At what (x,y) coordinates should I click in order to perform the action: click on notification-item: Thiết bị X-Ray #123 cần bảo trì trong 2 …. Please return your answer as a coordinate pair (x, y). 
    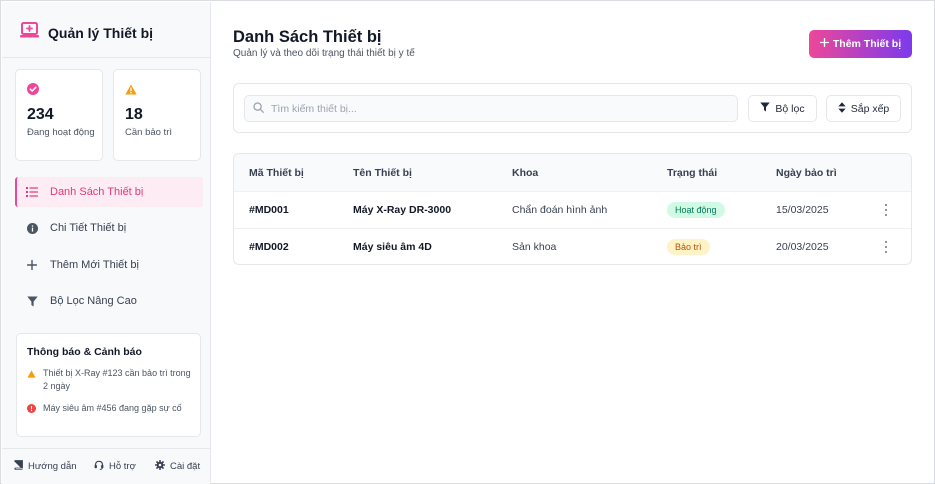
    Looking at the image, I should click on (109, 380).